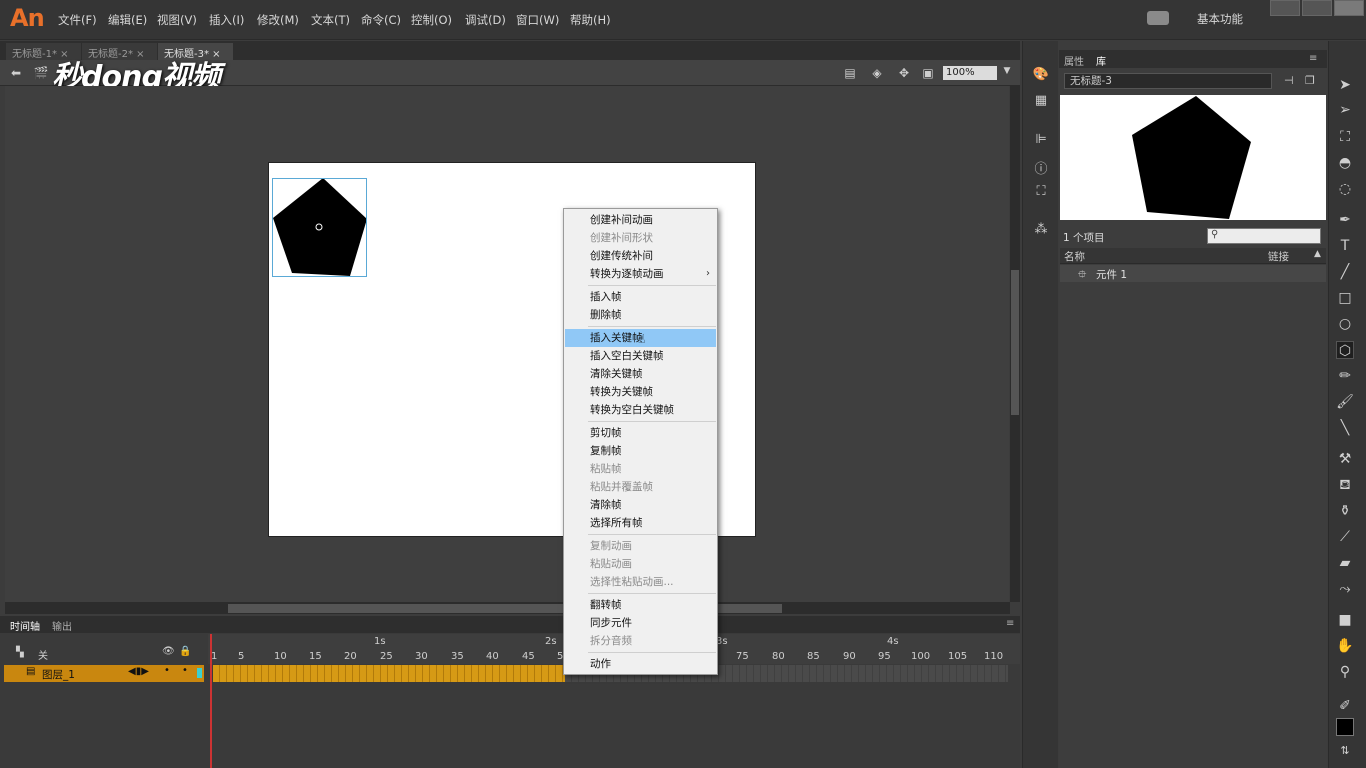 The height and width of the screenshot is (768, 1366). I want to click on menu-debug: 调试(D), so click(485, 20).